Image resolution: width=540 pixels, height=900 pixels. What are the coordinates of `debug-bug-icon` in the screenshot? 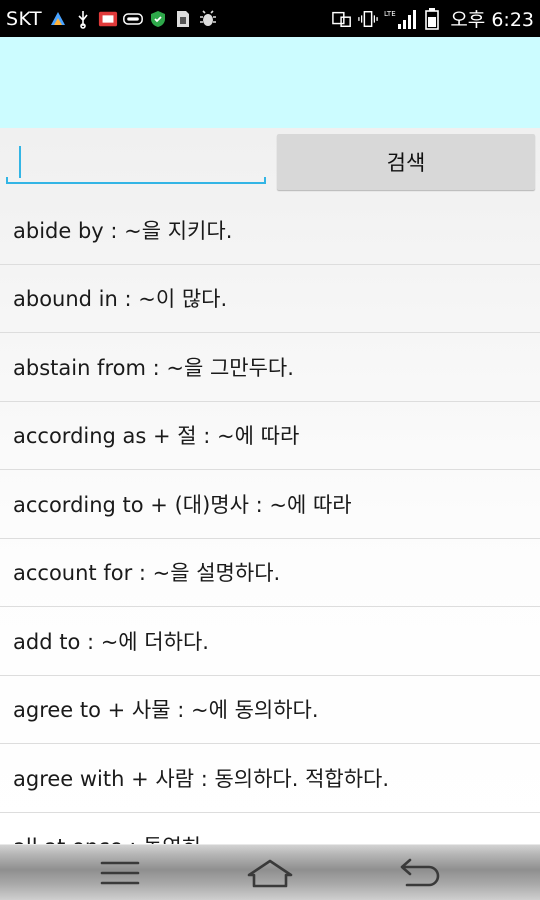 It's located at (208, 19).